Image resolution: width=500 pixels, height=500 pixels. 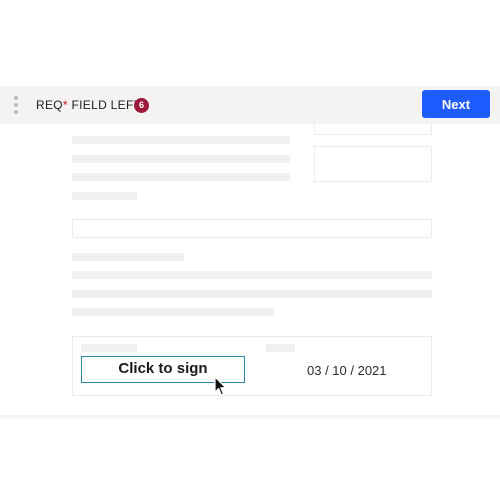 What do you see at coordinates (456, 104) in the screenshot?
I see `next-button: Next` at bounding box center [456, 104].